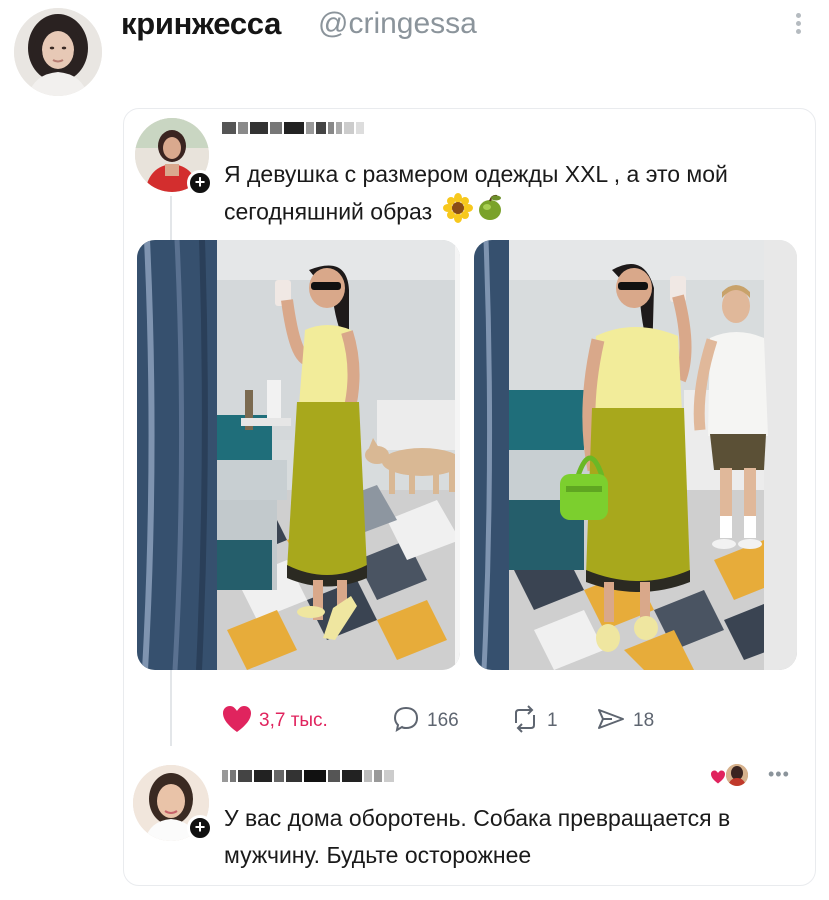  I want to click on like-button: 3,7 тыс., so click(275, 721).